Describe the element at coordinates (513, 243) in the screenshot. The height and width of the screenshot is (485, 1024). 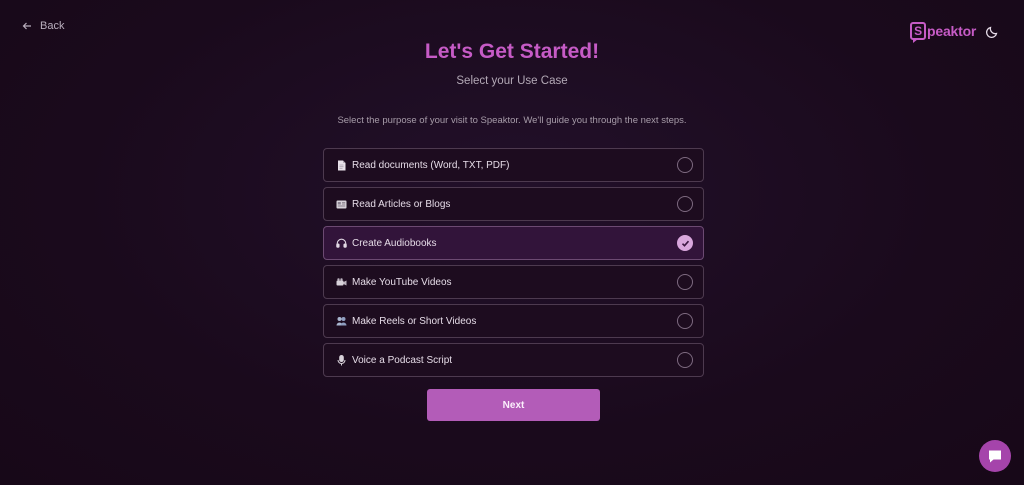
I see `option-create-audiobooks: Create Audiobooks` at that location.